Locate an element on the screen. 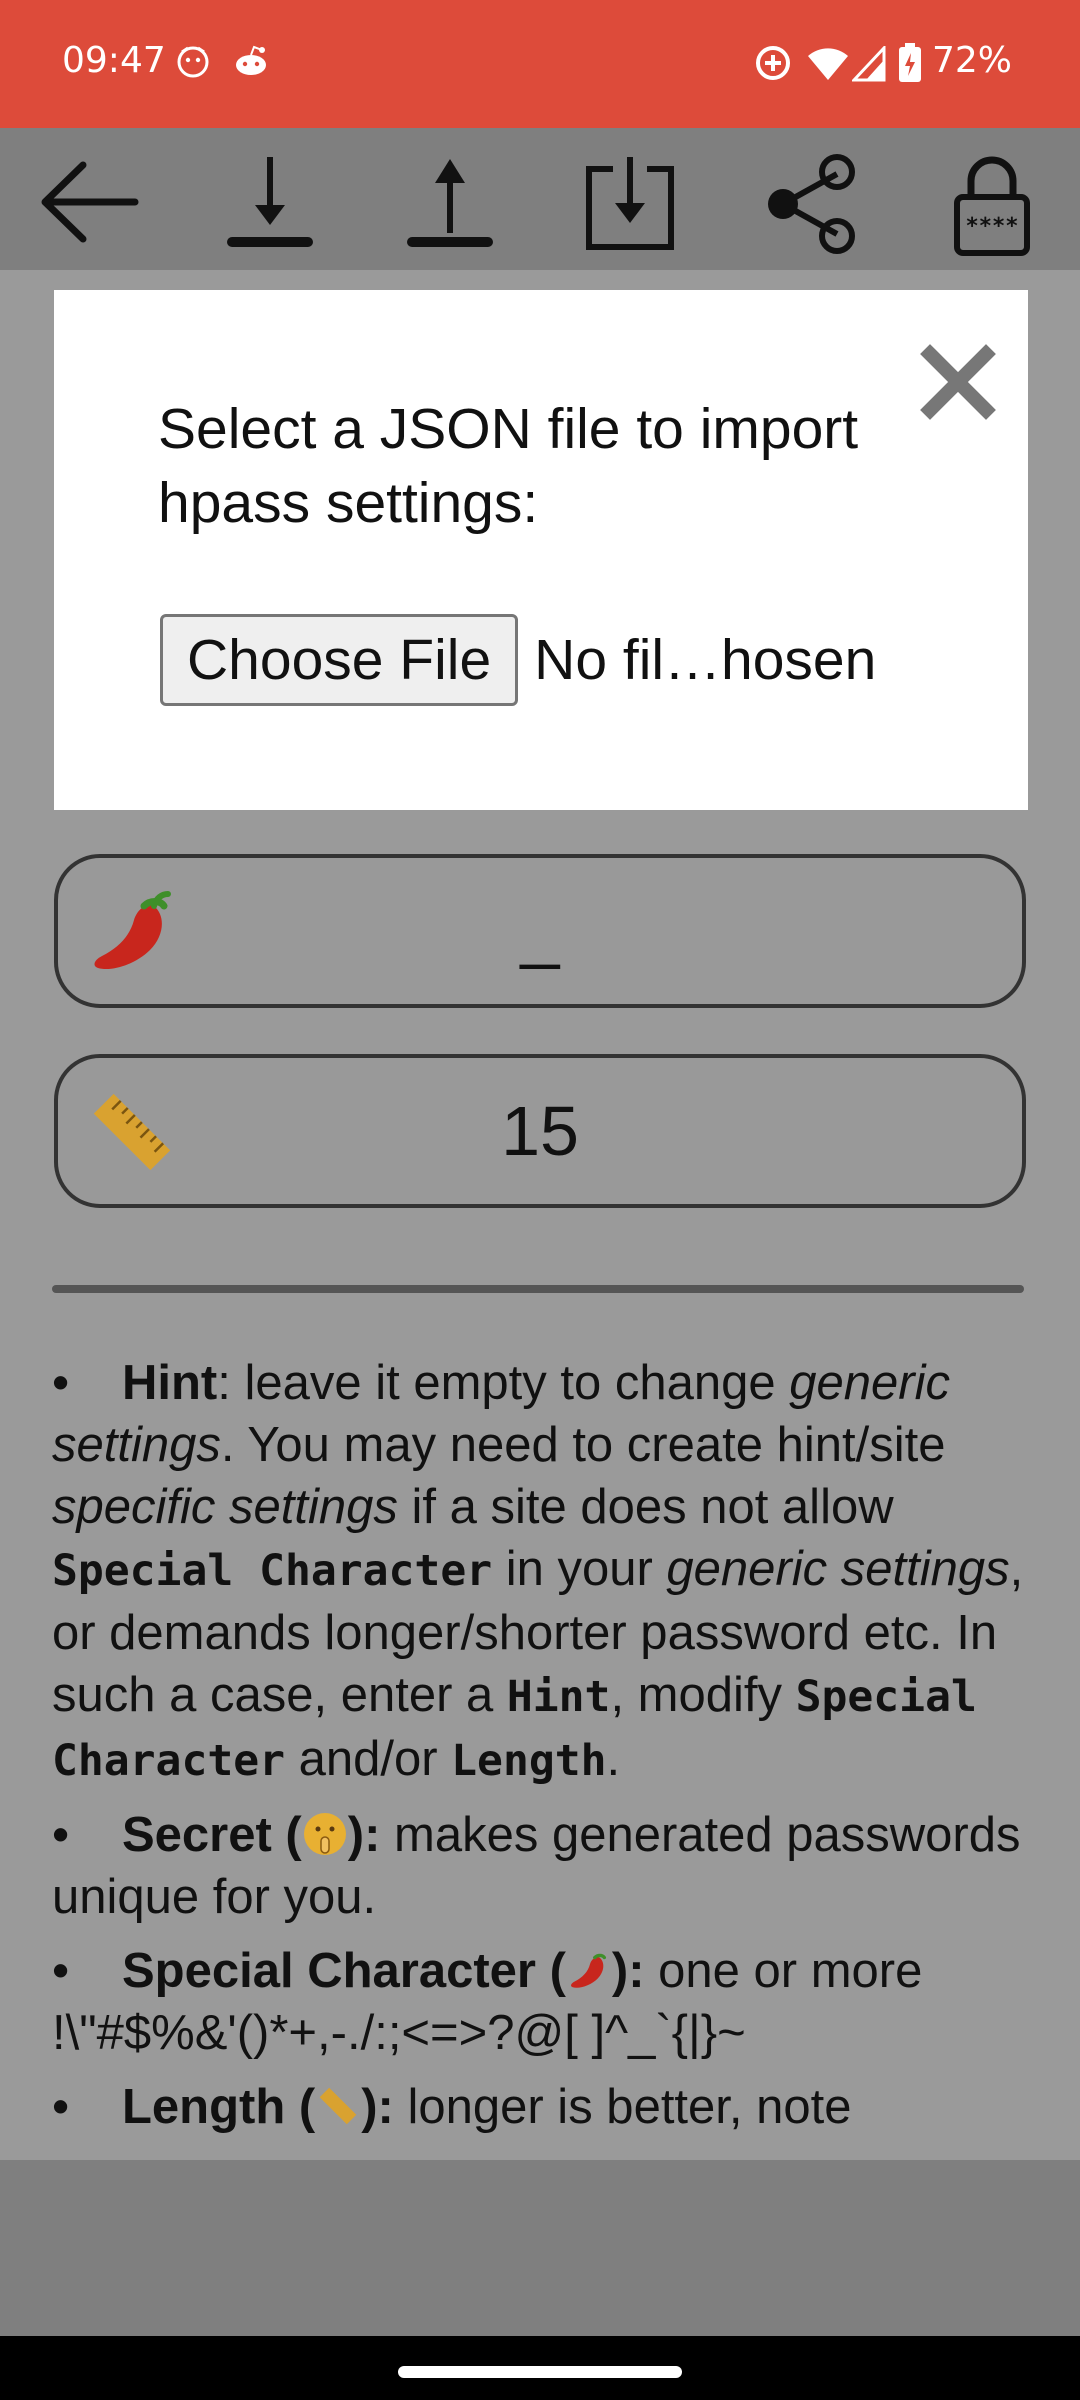  status-time: 09:47 is located at coordinates (114, 60).